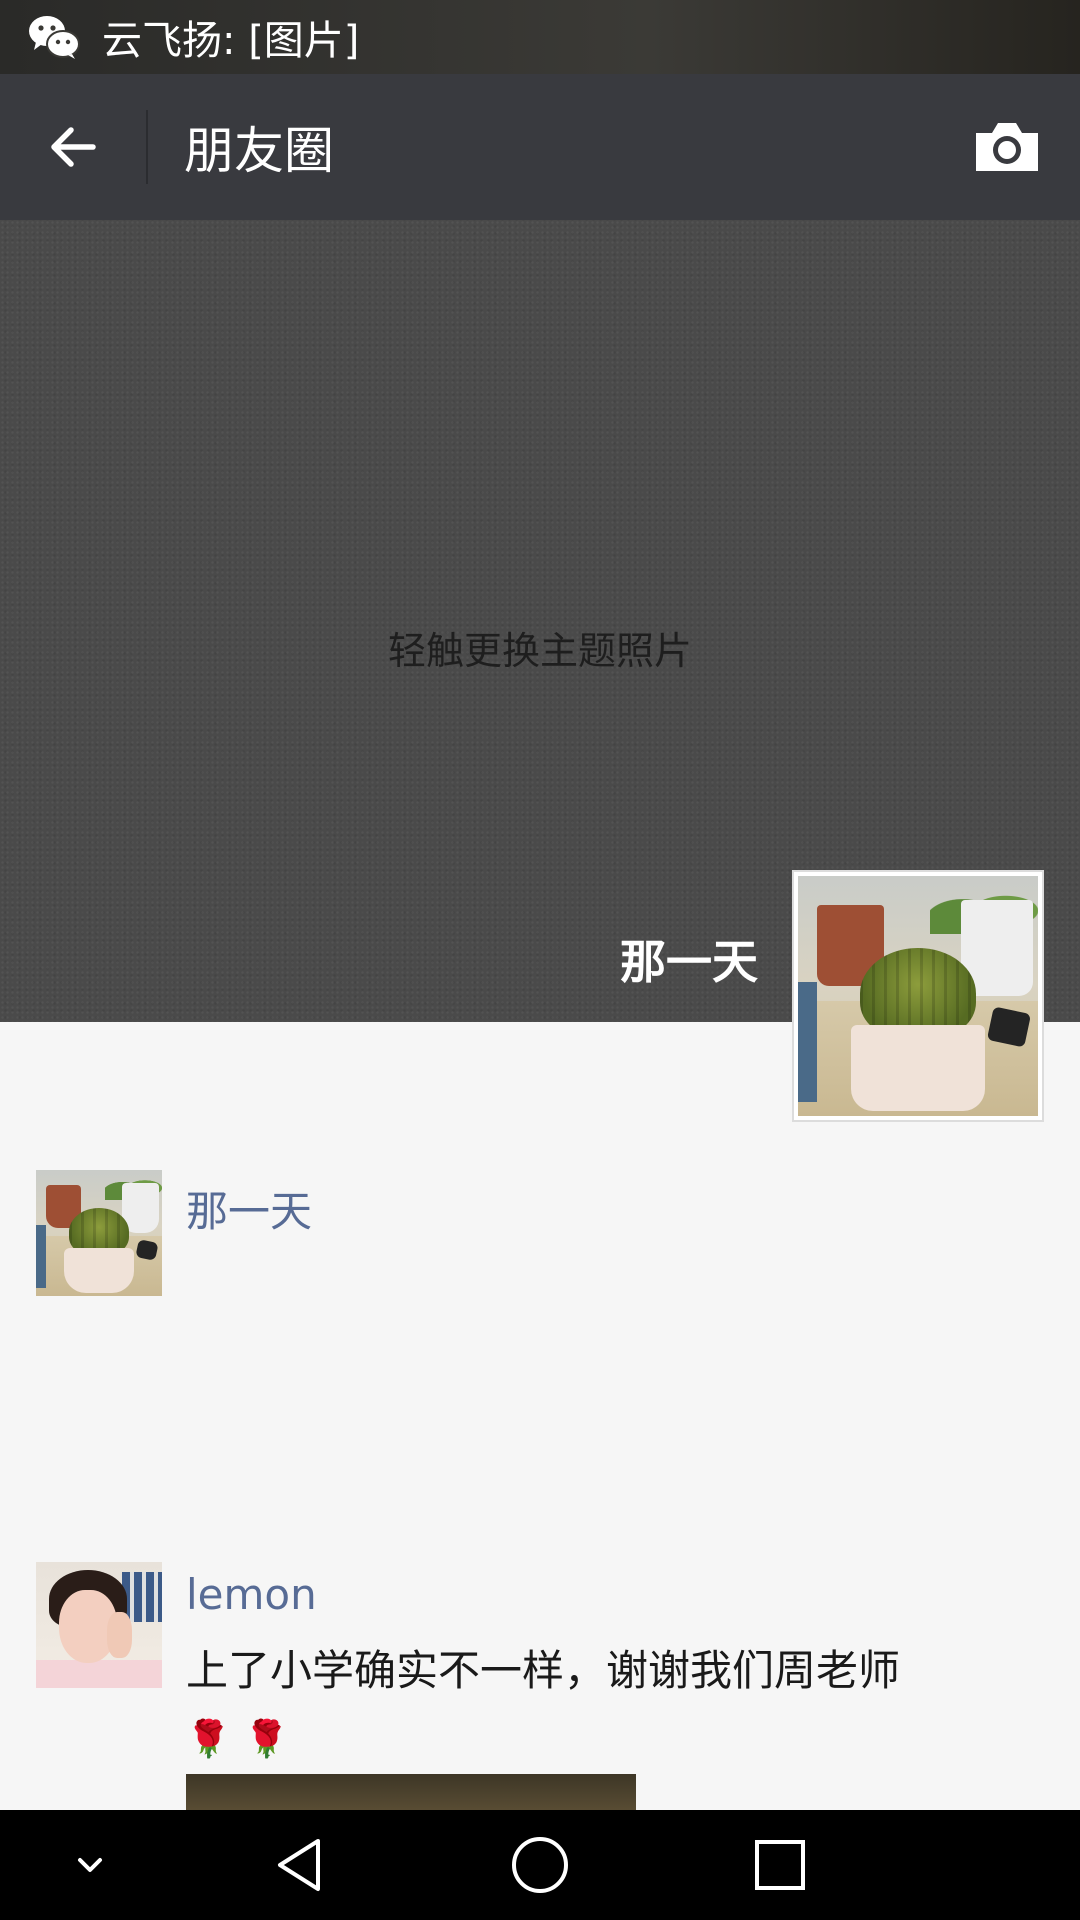 The image size is (1080, 1920). I want to click on recents-button, so click(780, 1865).